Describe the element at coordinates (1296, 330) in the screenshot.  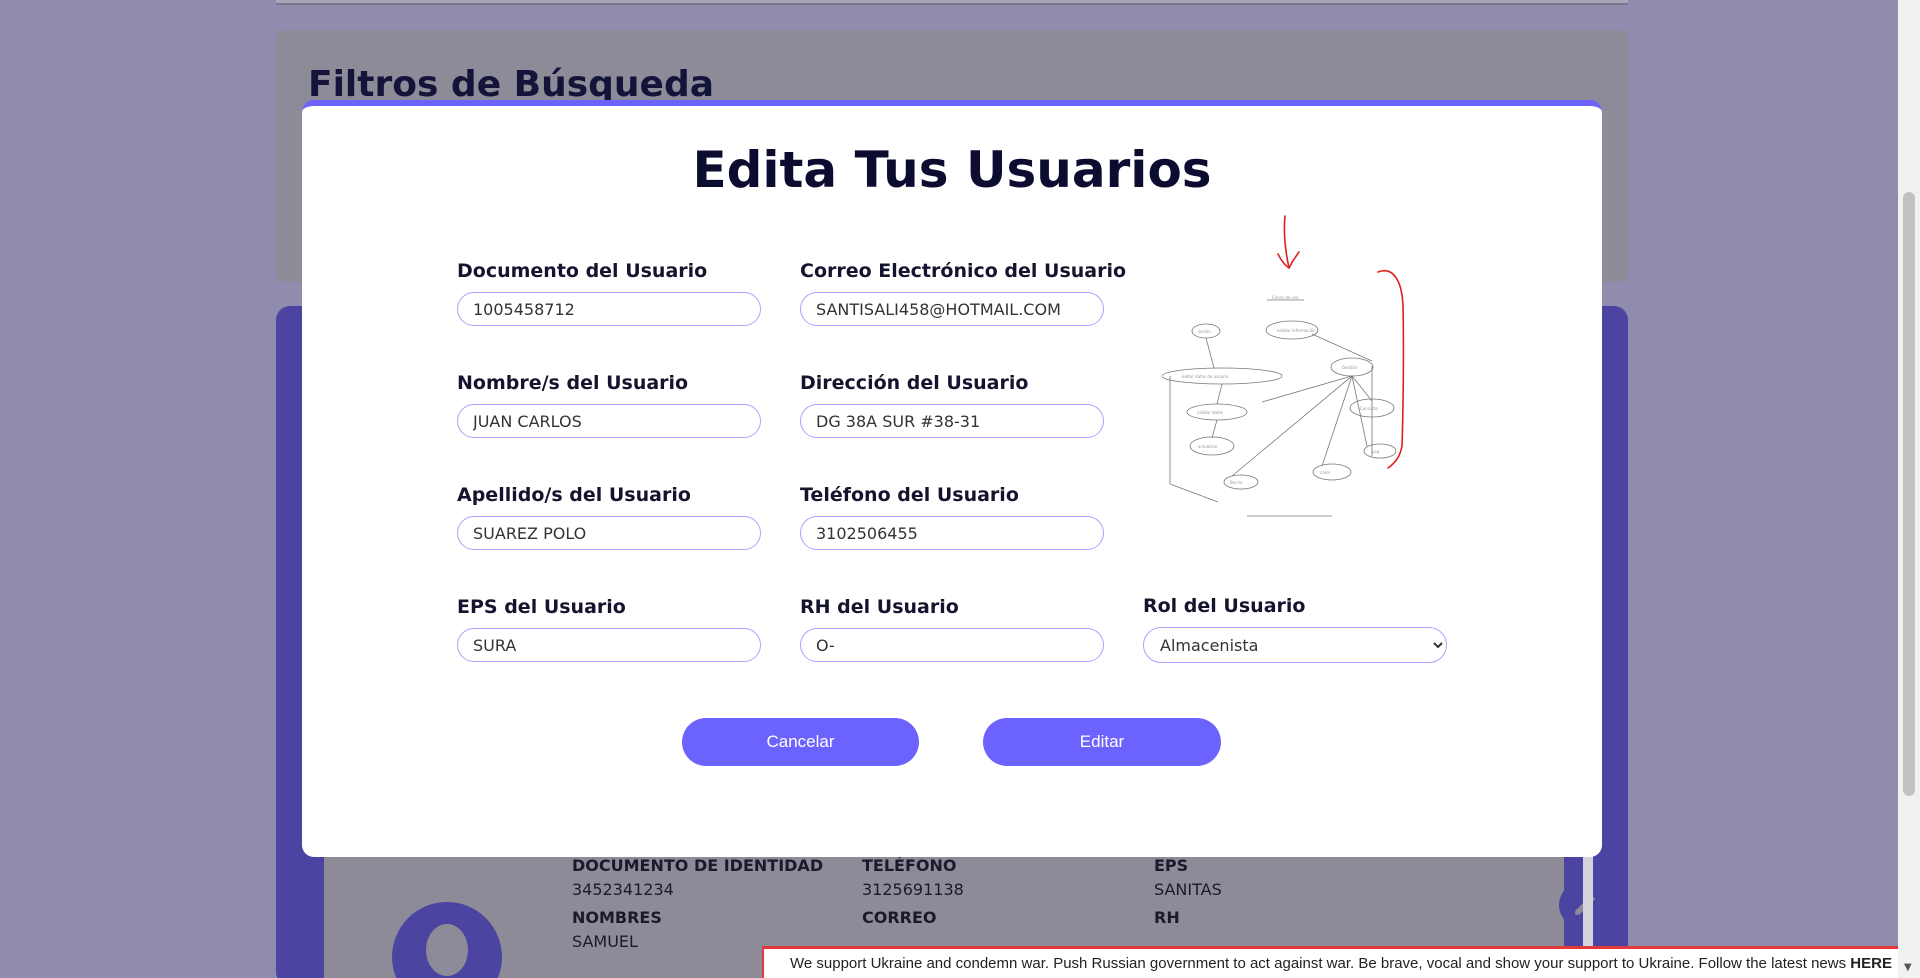
I see `svg-text: validar información` at that location.